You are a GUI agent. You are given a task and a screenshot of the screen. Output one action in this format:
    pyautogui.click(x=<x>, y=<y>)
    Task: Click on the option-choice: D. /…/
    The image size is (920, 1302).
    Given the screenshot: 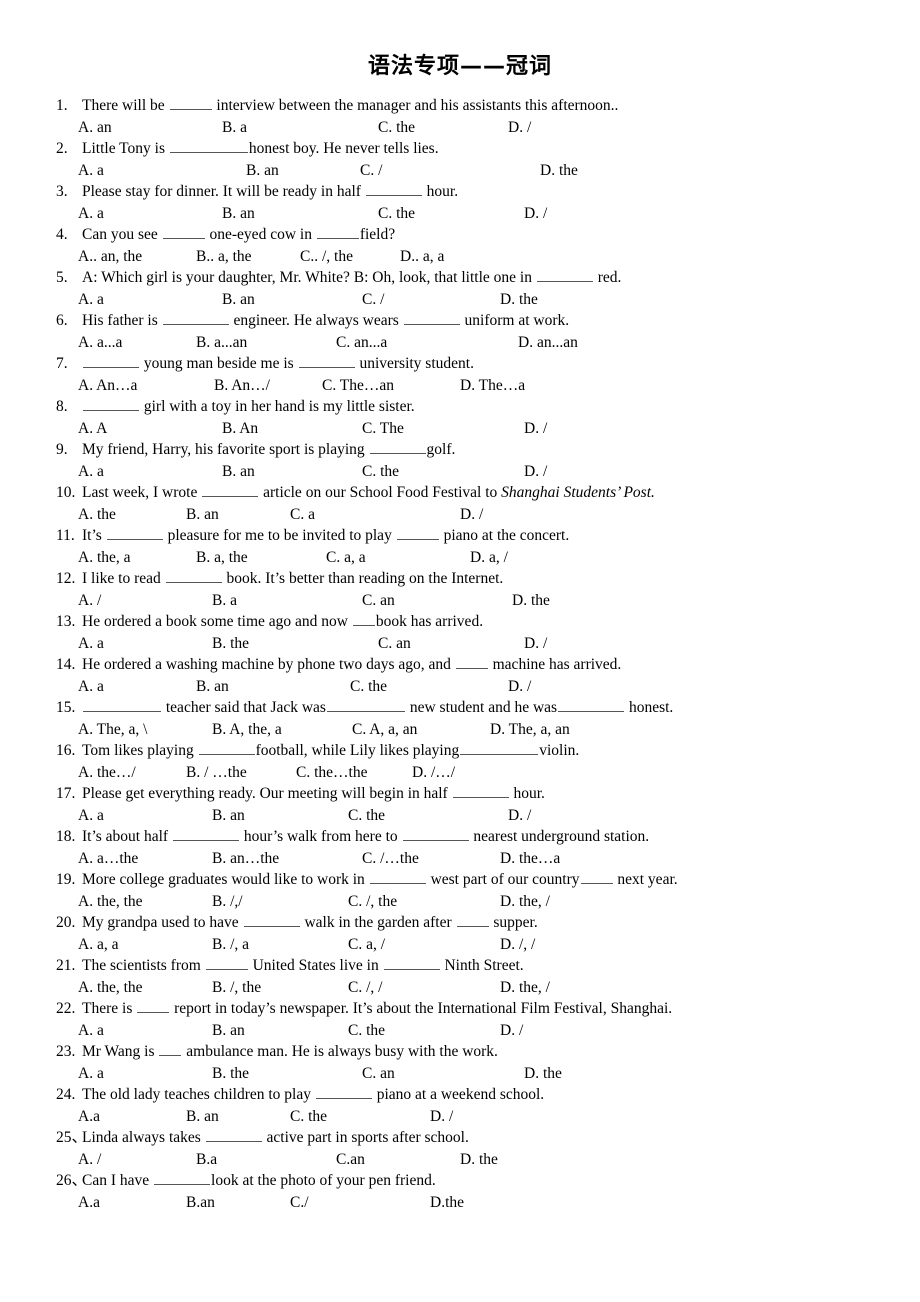 What is the action you would take?
    pyautogui.click(x=433, y=773)
    